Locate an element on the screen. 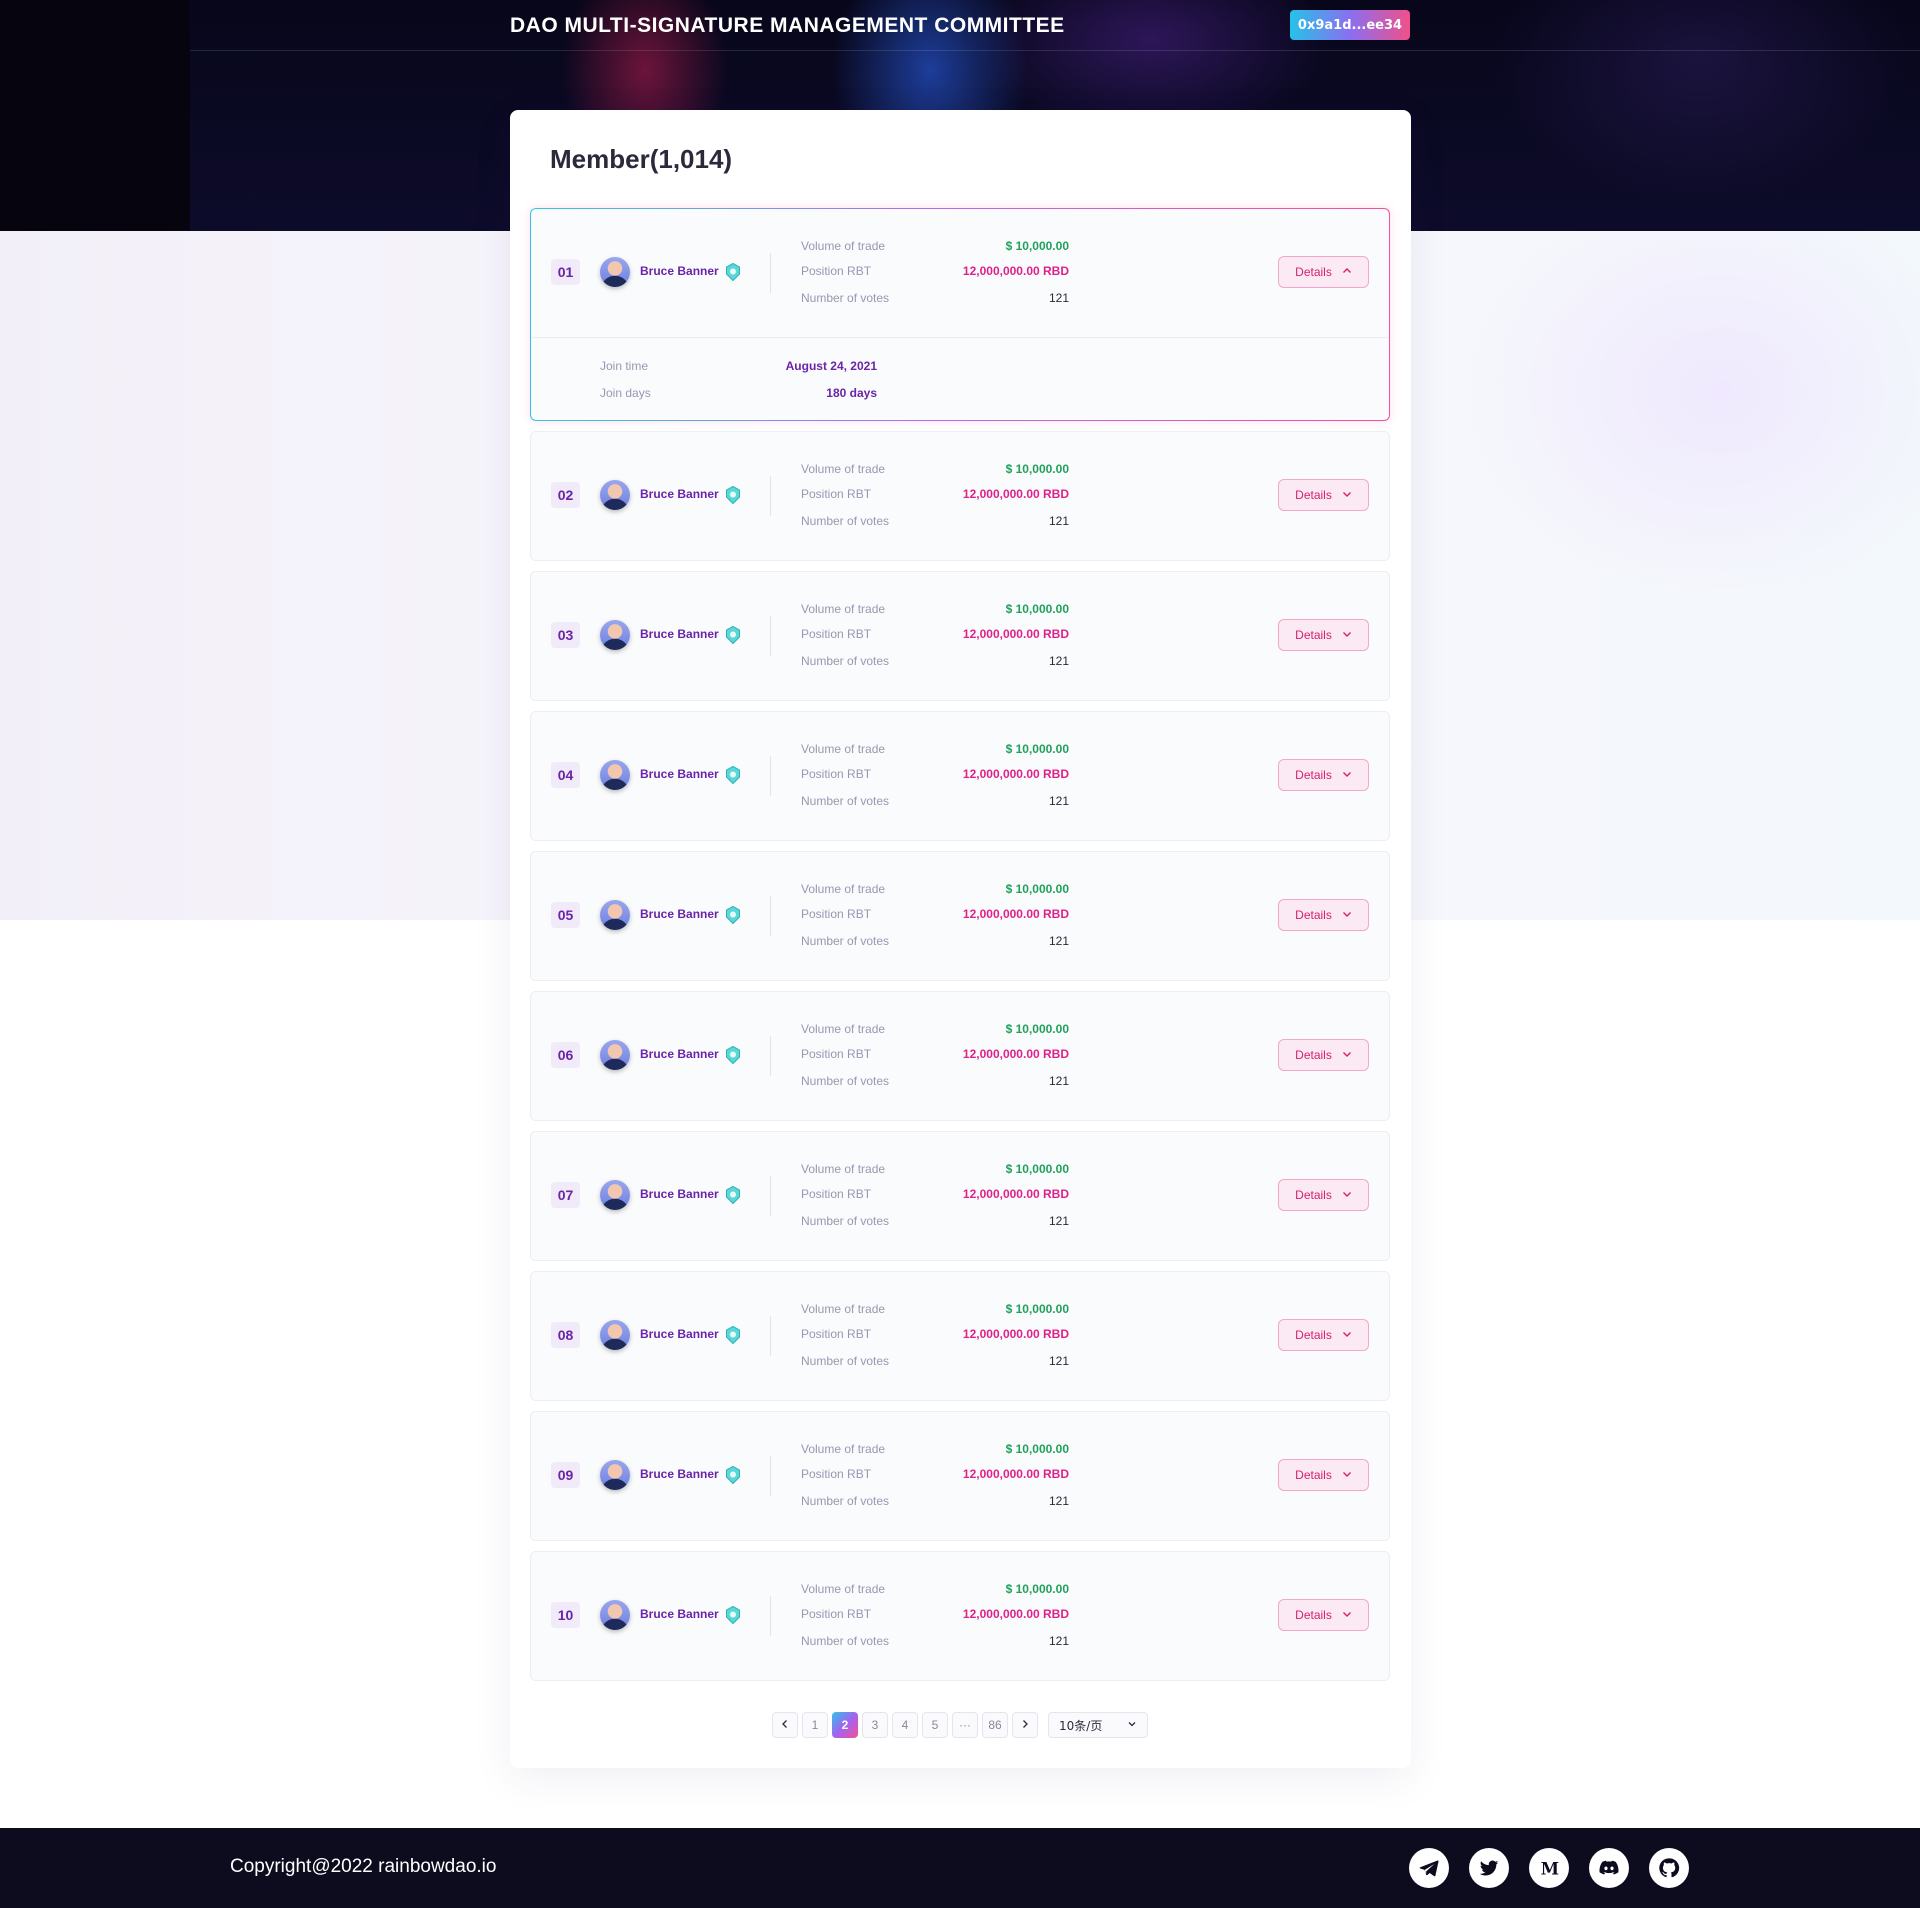 The image size is (1920, 1908). page-button-current: 2 is located at coordinates (845, 1725).